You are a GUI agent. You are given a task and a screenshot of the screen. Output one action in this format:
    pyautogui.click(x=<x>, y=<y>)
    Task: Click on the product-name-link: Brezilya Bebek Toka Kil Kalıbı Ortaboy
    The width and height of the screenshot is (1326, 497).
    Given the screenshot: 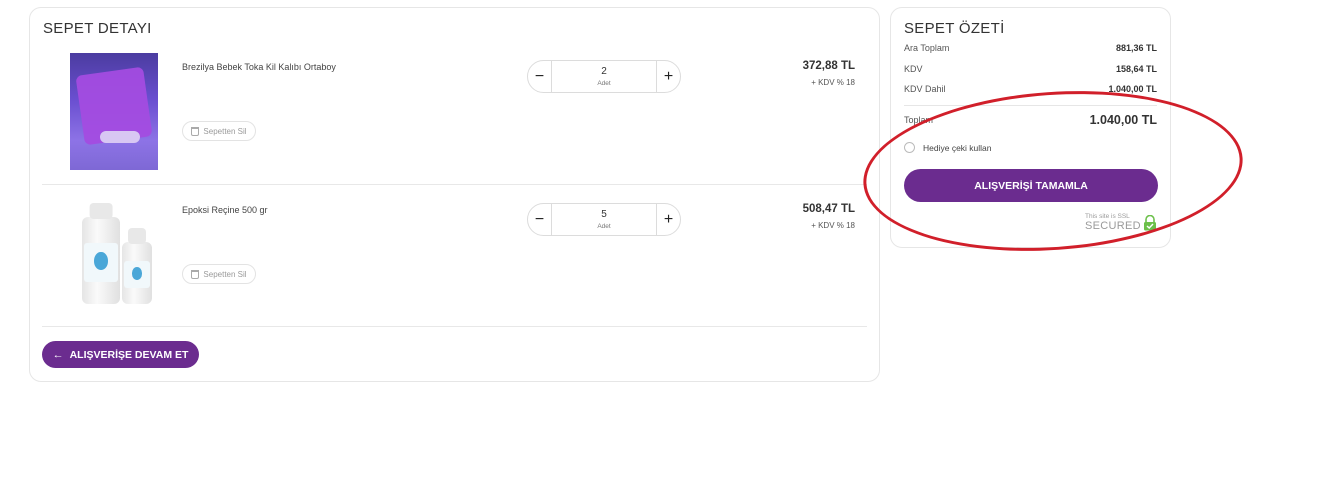 What is the action you would take?
    pyautogui.click(x=259, y=67)
    